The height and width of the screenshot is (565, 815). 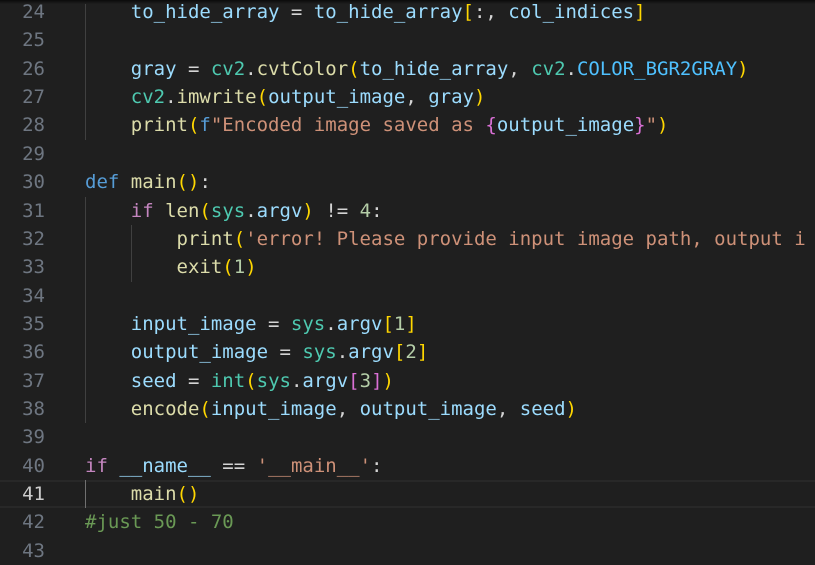 I want to click on code-line: 41 main(), so click(x=407, y=494).